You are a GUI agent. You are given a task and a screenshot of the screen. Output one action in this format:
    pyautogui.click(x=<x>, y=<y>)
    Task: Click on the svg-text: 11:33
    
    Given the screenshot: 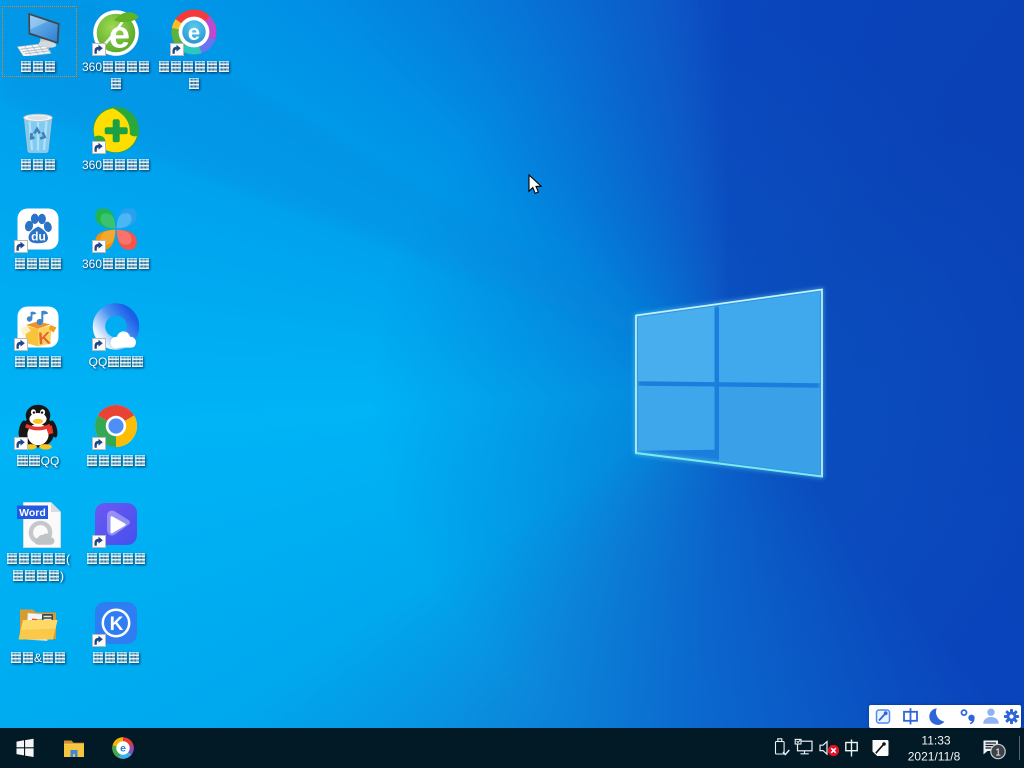 What is the action you would take?
    pyautogui.click(x=935, y=740)
    